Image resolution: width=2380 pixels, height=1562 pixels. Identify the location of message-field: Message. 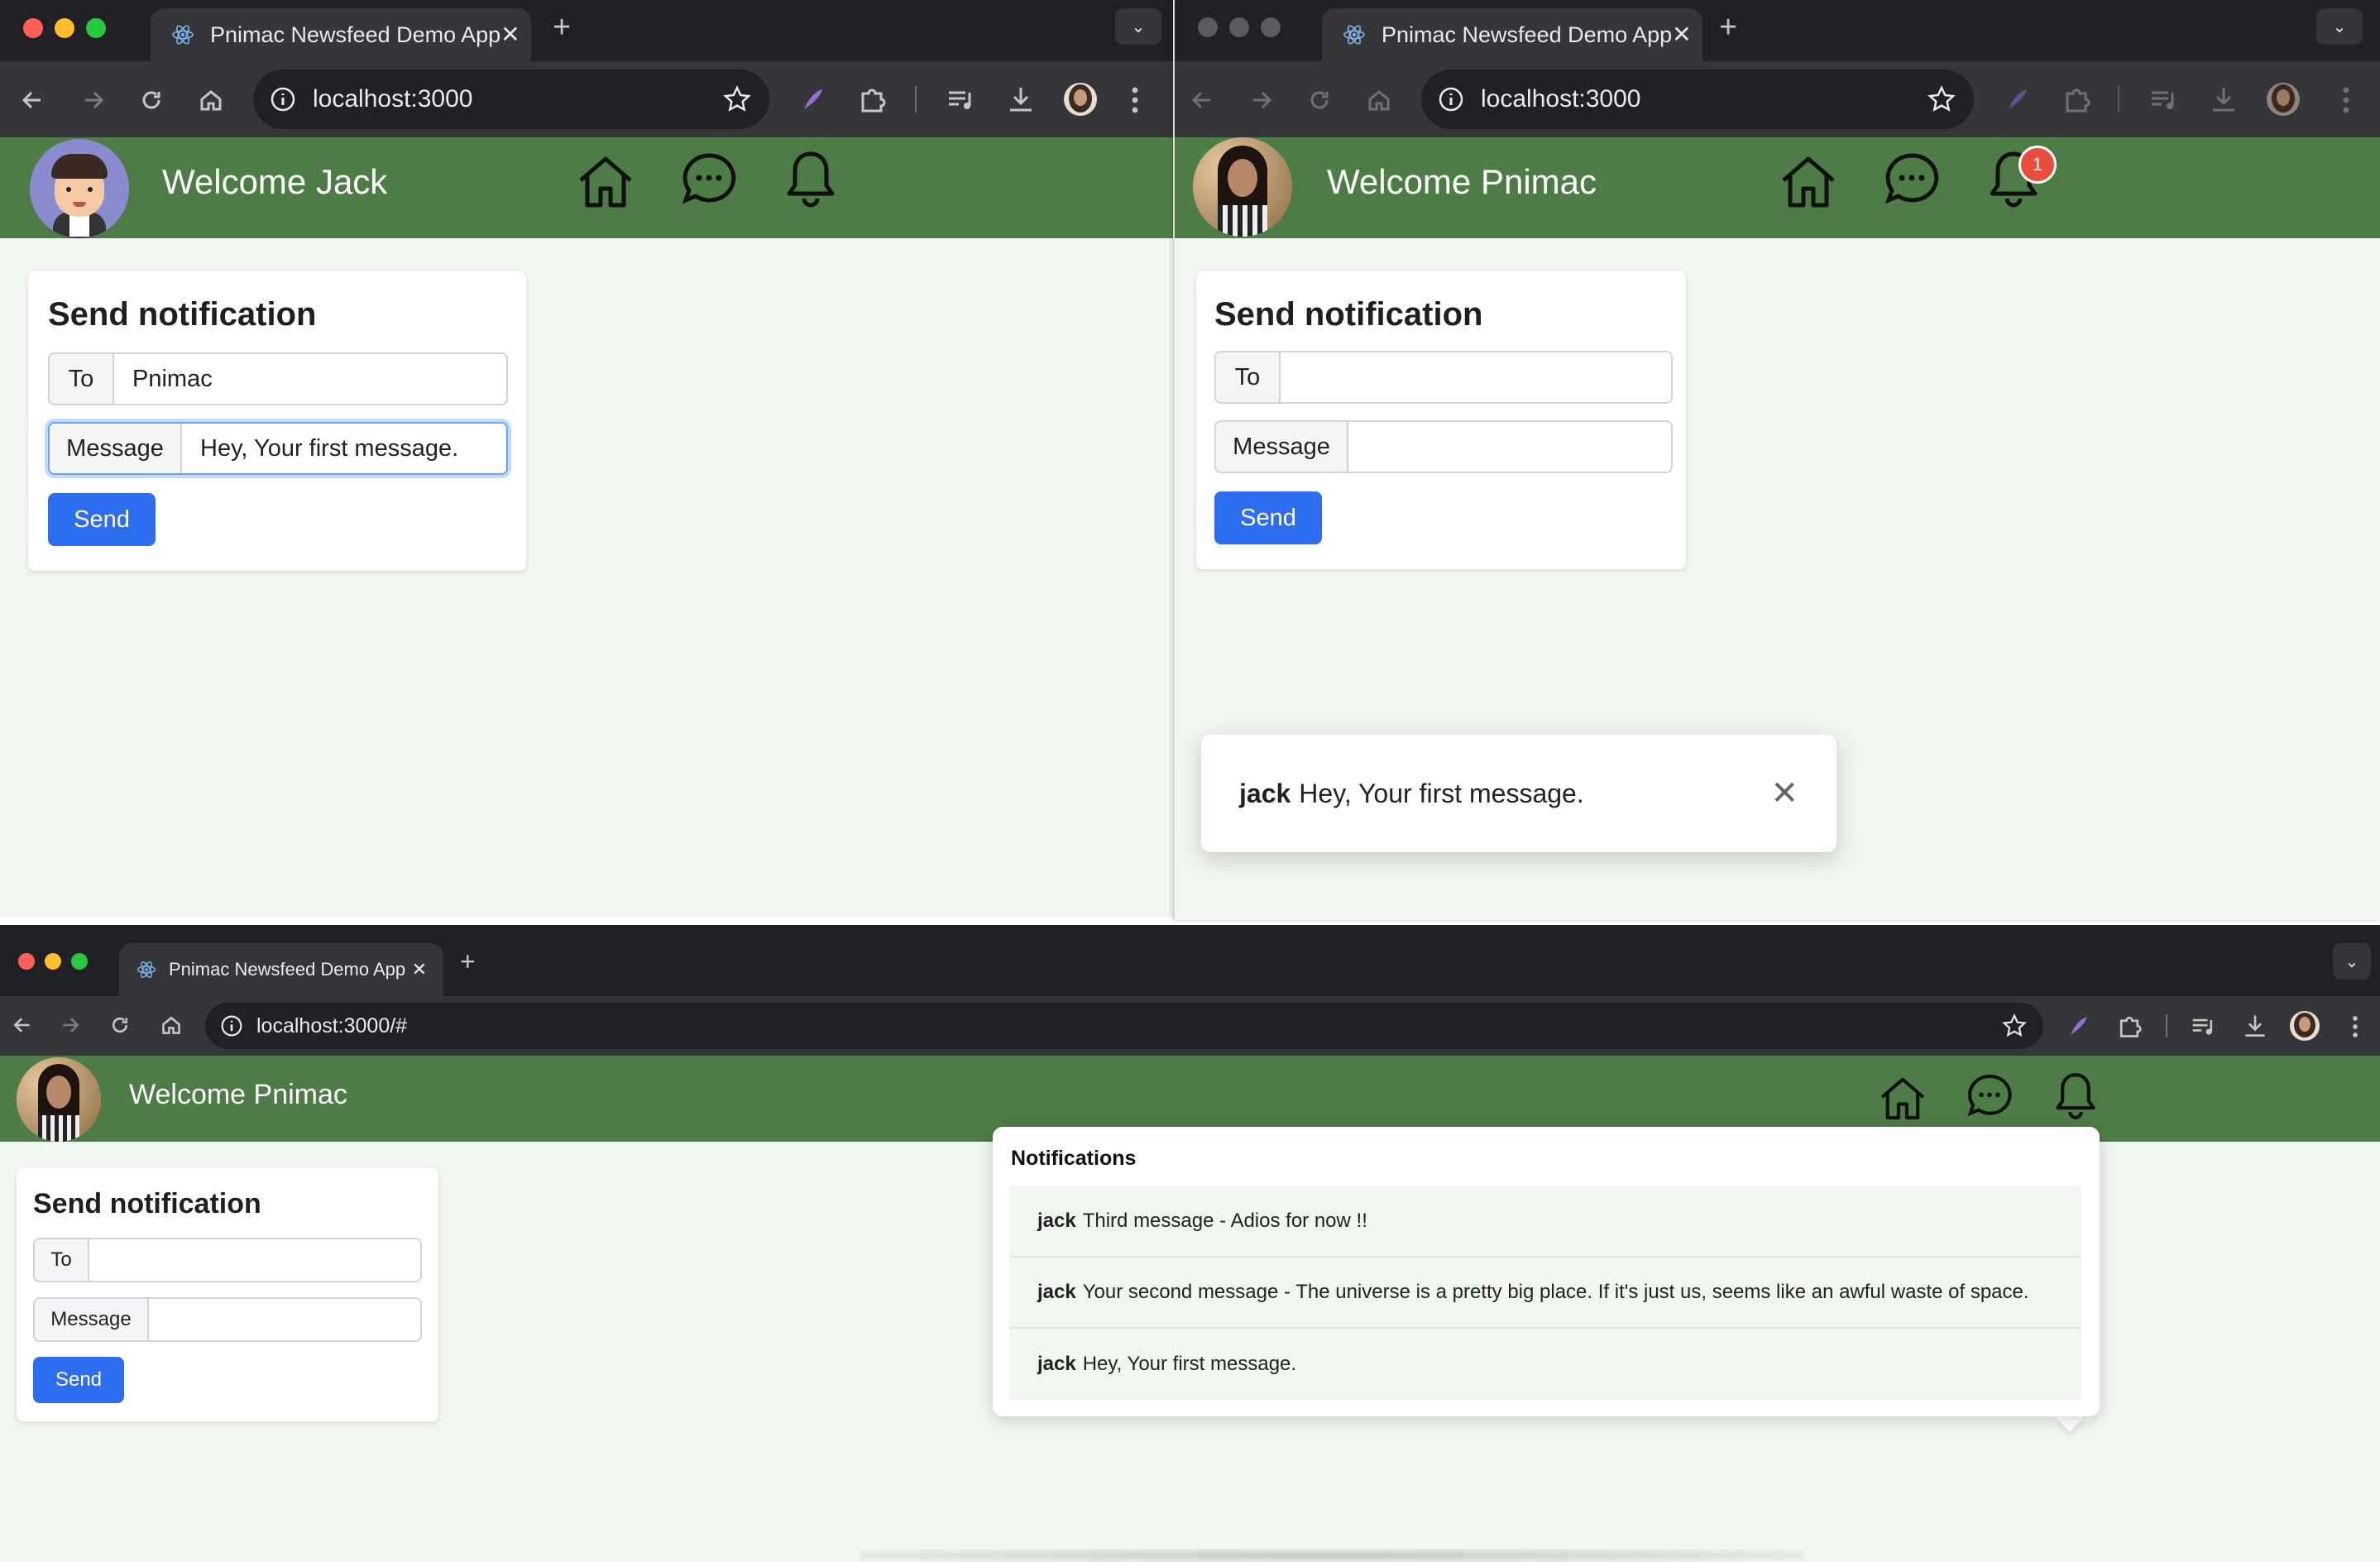
(1443, 446).